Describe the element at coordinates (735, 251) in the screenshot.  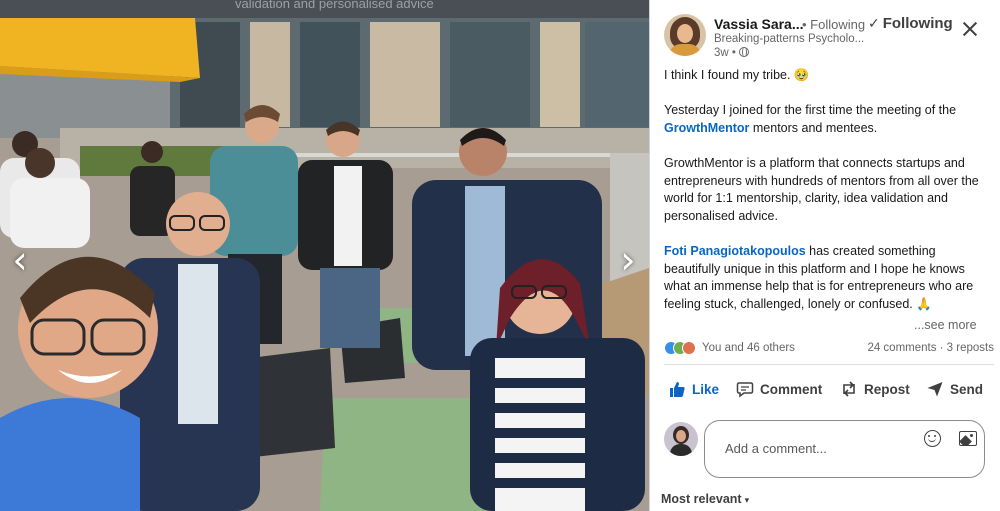
I see `mention-foti: Foti Panagiotakopoulos` at that location.